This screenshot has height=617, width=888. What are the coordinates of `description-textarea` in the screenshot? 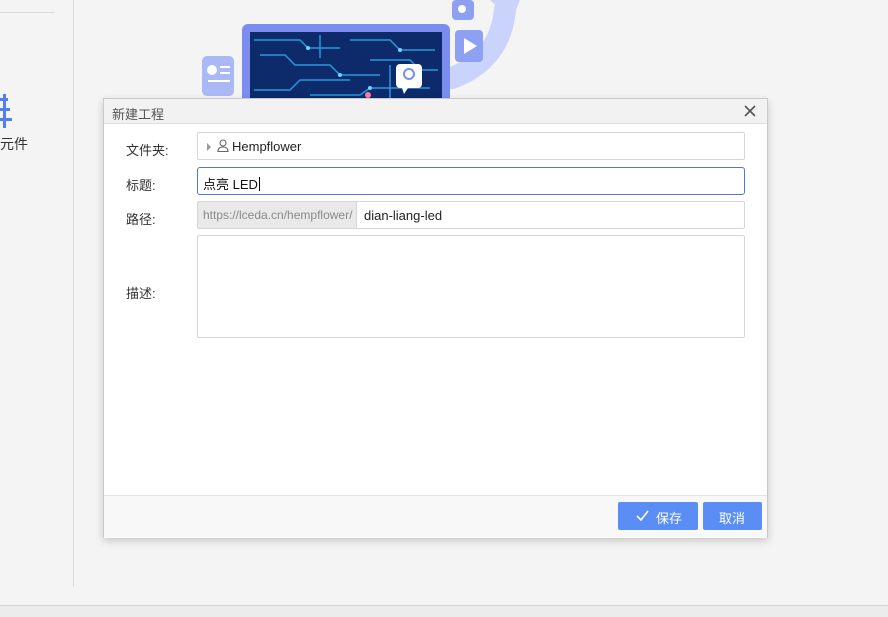 It's located at (471, 286).